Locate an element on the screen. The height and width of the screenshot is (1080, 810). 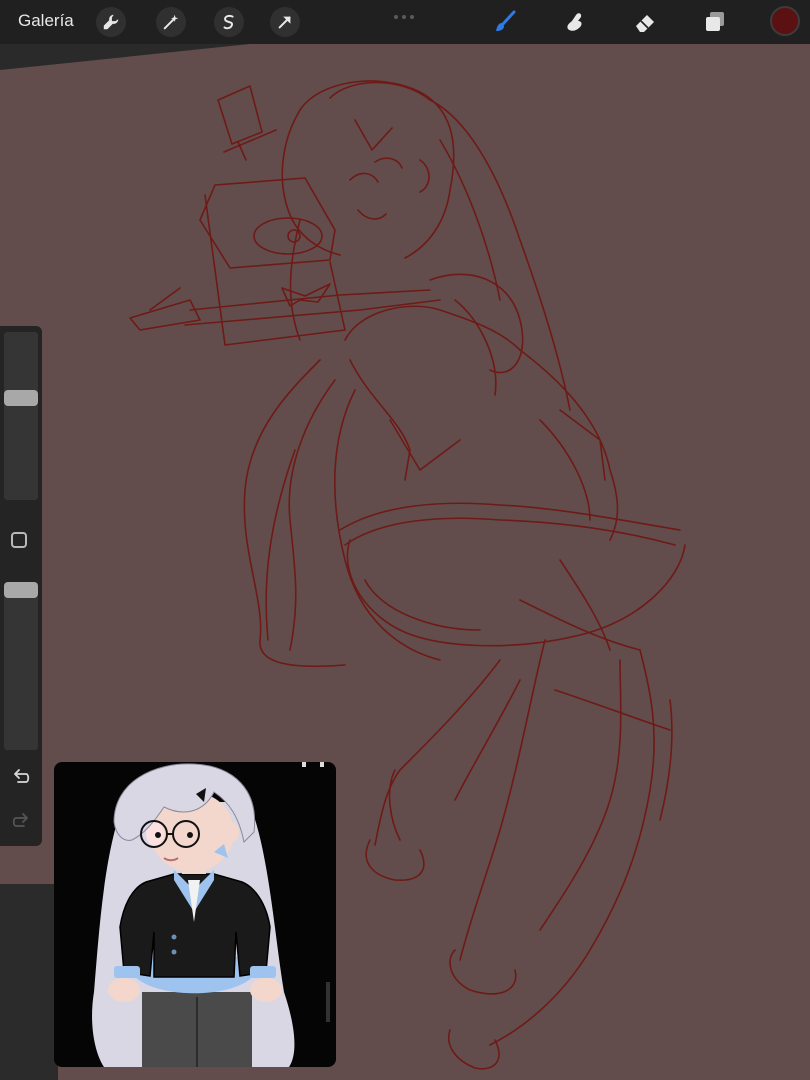
color-picker-button is located at coordinates (785, 21).